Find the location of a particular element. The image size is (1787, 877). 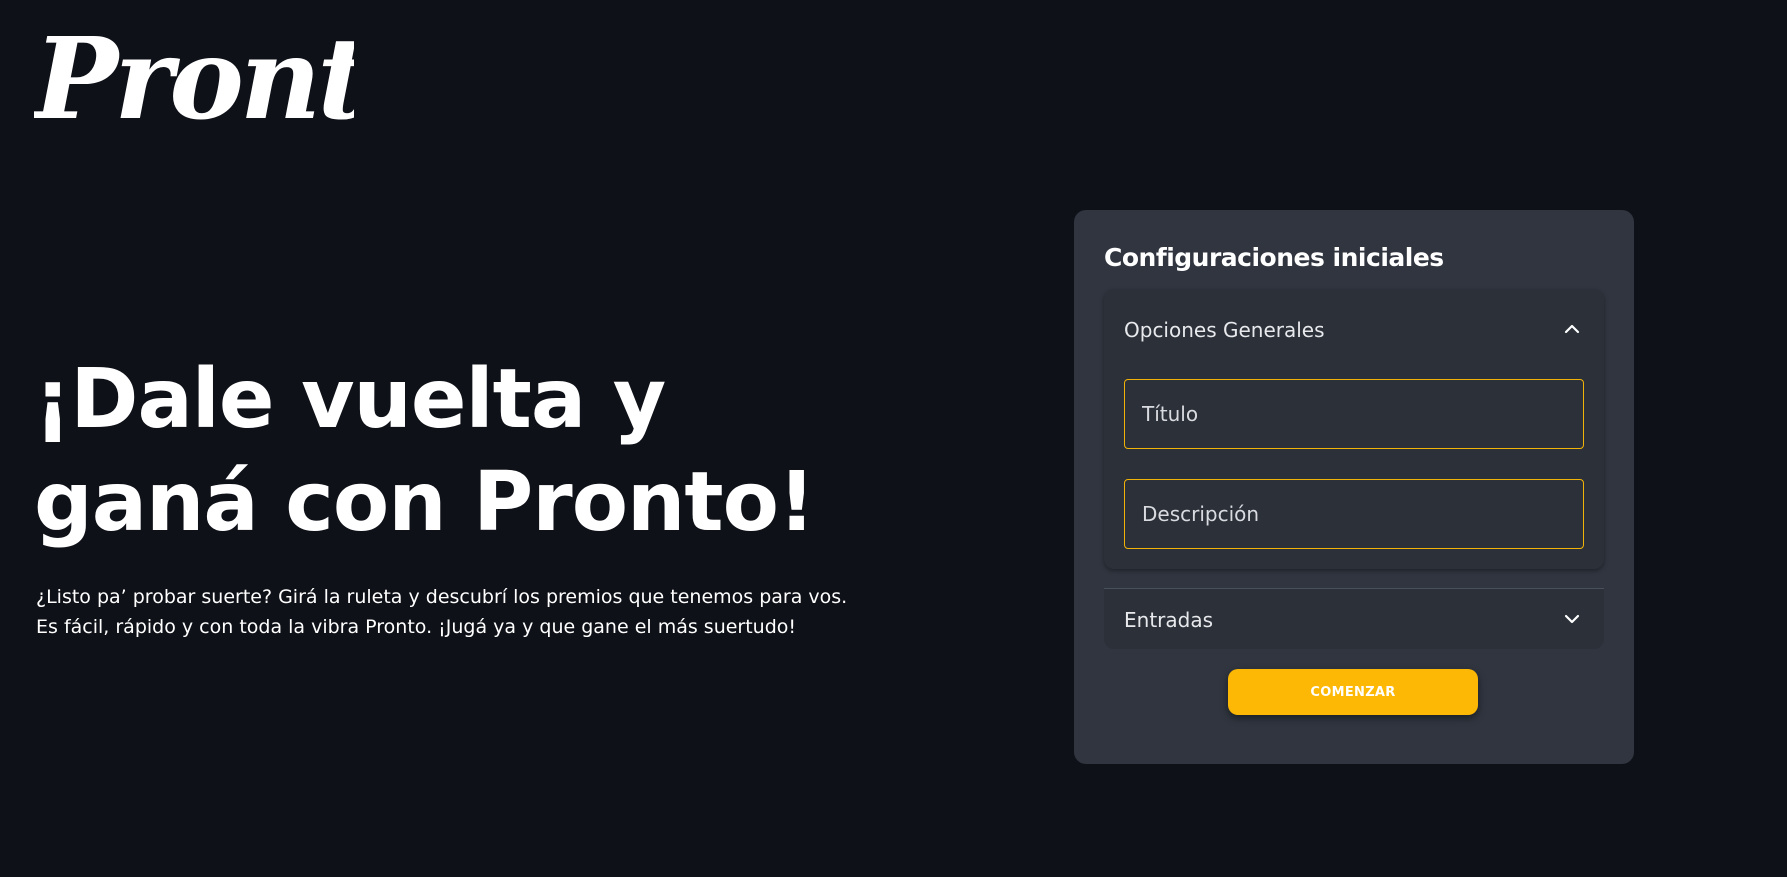

accordion-entradas: Entradas is located at coordinates (1354, 619).